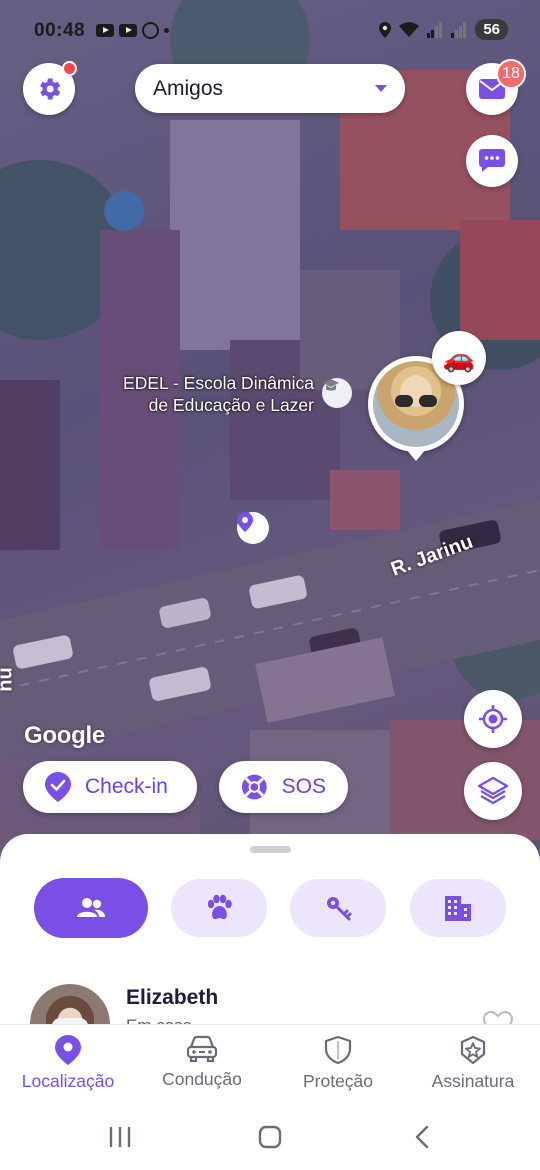 This screenshot has width=540, height=1170. I want to click on nav-location: Localização, so click(68, 1063).